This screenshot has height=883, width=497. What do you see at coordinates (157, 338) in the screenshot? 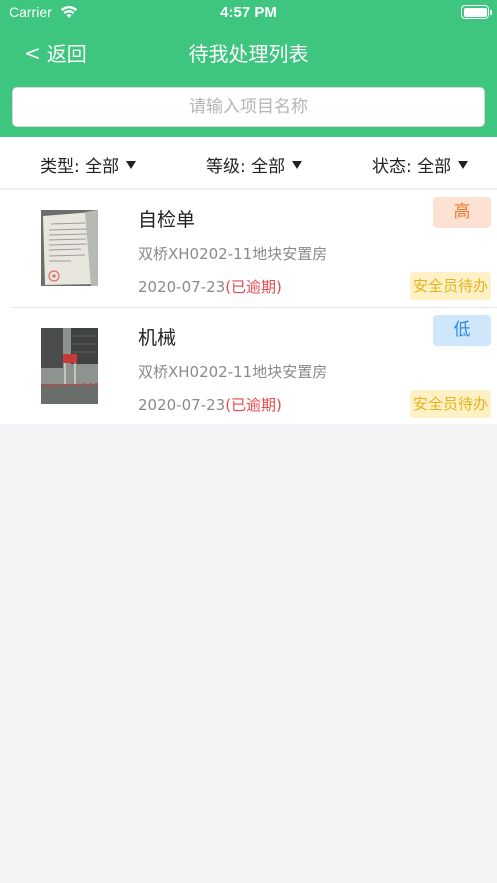
I see `item-title: 机械` at bounding box center [157, 338].